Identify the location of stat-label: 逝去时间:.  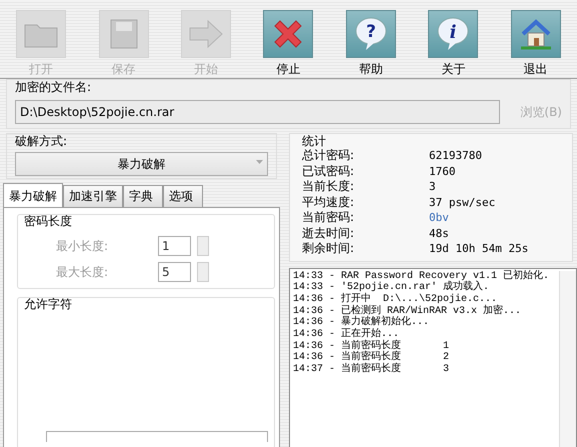
(329, 233).